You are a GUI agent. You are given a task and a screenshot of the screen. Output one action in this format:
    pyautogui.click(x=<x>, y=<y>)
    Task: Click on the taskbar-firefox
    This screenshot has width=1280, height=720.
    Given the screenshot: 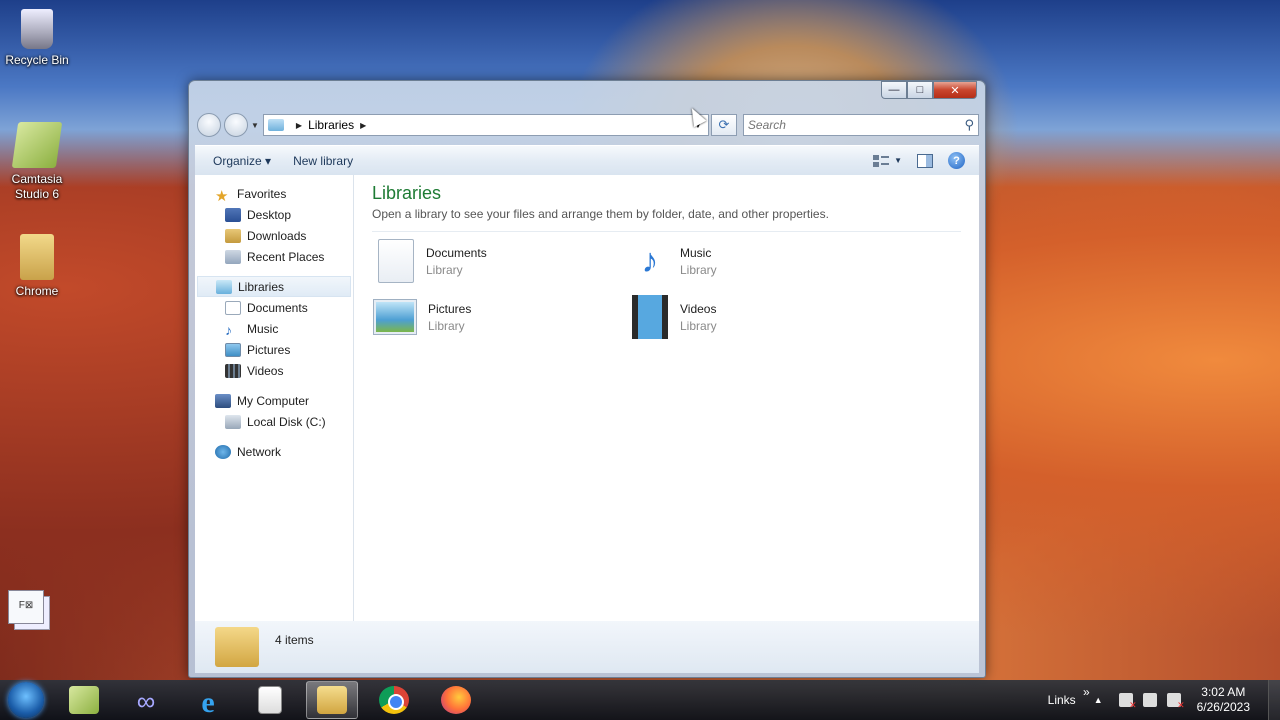 What is the action you would take?
    pyautogui.click(x=456, y=700)
    